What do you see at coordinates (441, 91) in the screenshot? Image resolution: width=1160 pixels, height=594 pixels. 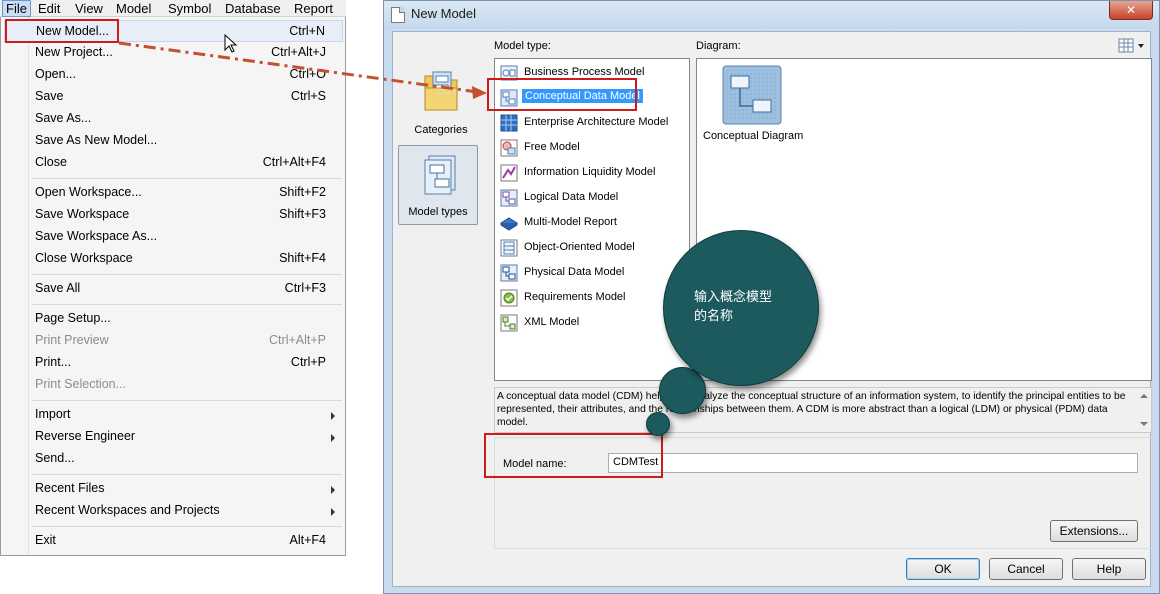 I see `categories-folder-icon` at bounding box center [441, 91].